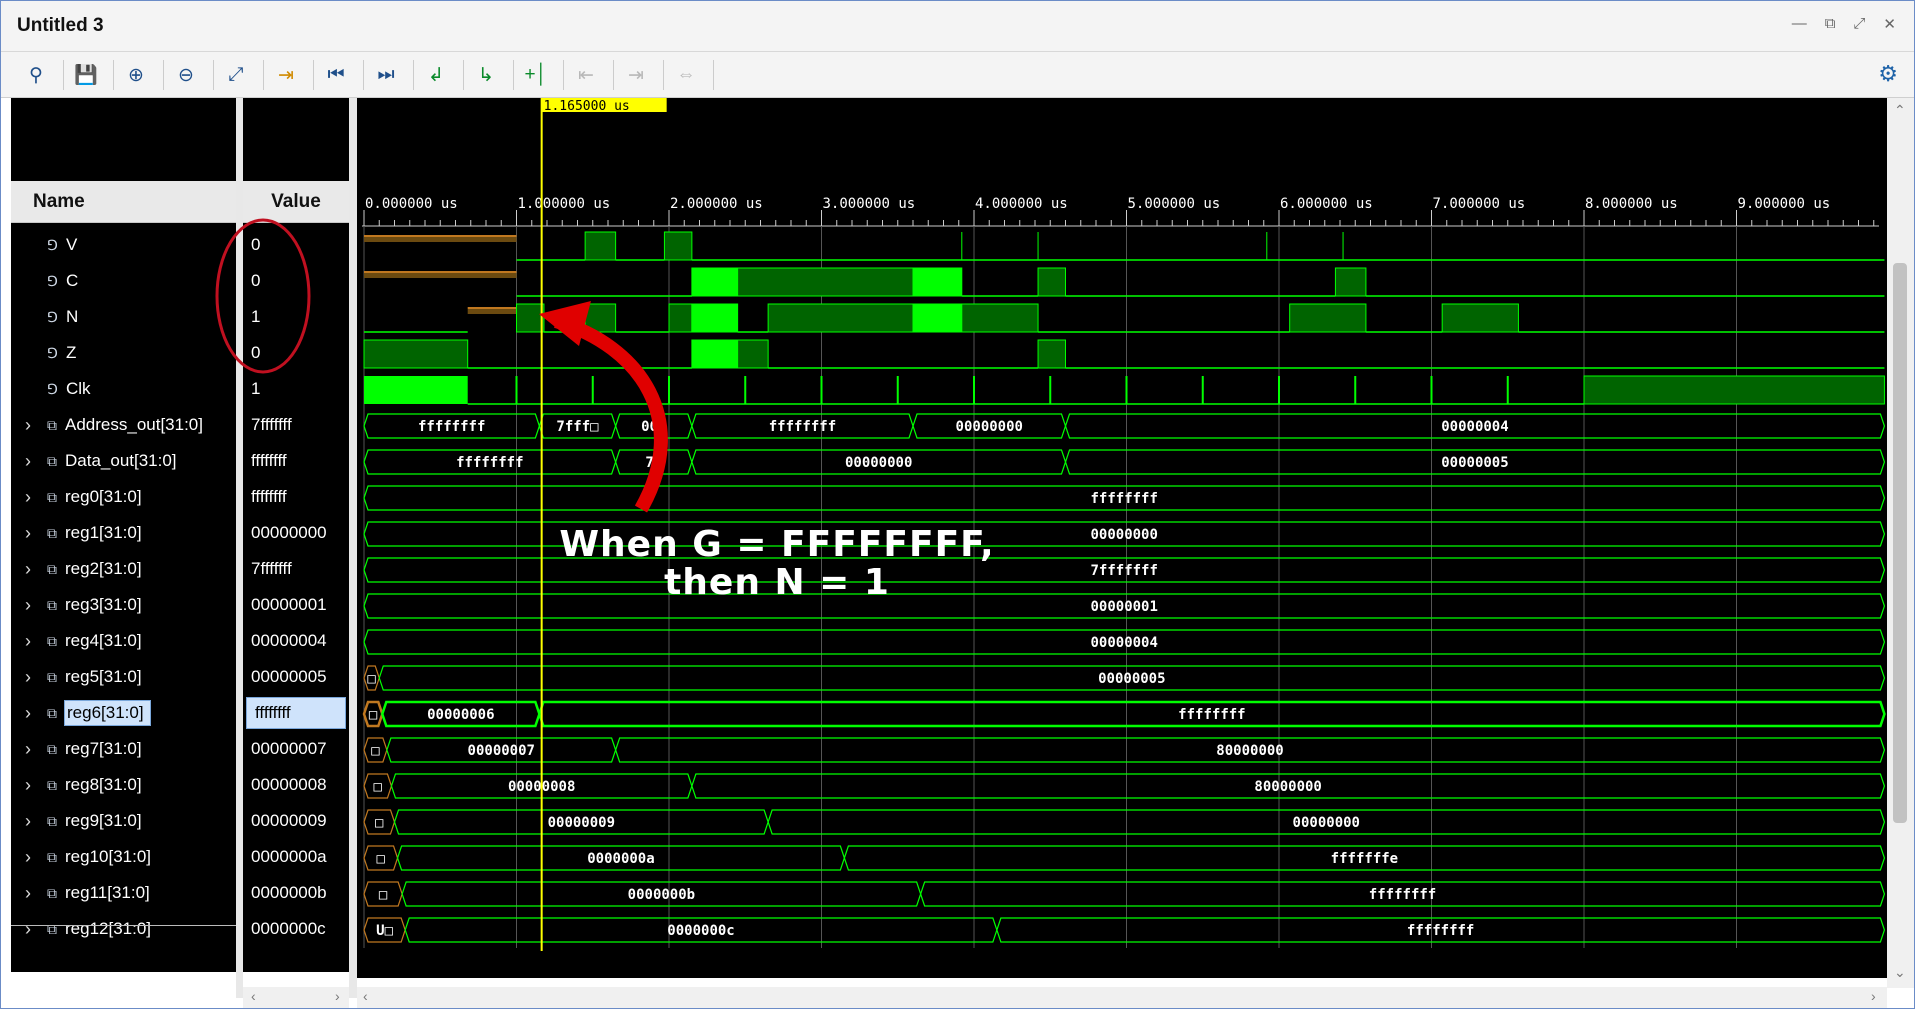  What do you see at coordinates (123, 389) in the screenshot?
I see `signal-row-clk: ⅁ Clk` at bounding box center [123, 389].